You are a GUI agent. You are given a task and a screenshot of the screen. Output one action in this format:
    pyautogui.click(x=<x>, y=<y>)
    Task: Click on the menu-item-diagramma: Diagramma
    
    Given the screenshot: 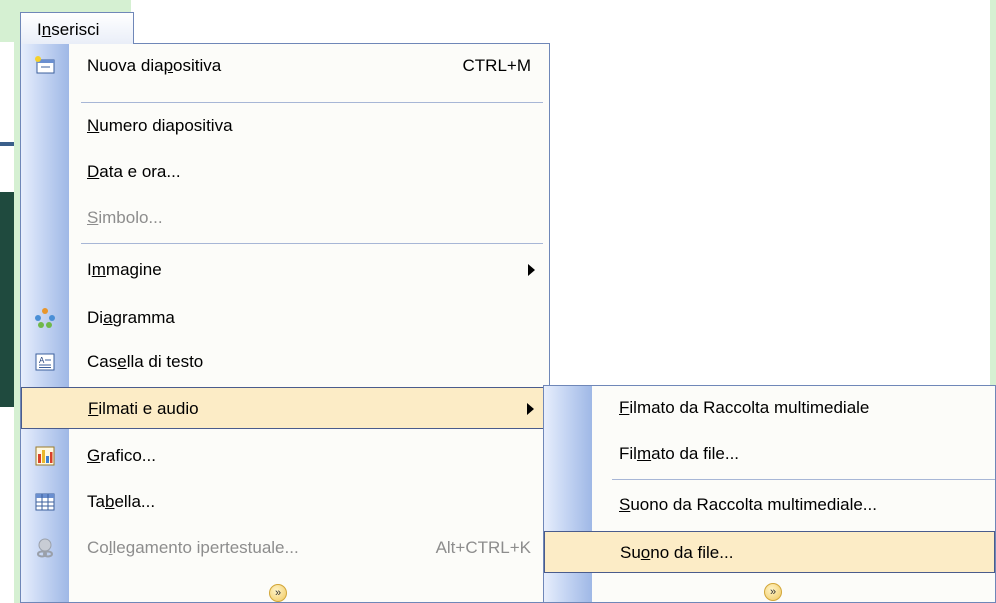 What is the action you would take?
    pyautogui.click(x=285, y=318)
    